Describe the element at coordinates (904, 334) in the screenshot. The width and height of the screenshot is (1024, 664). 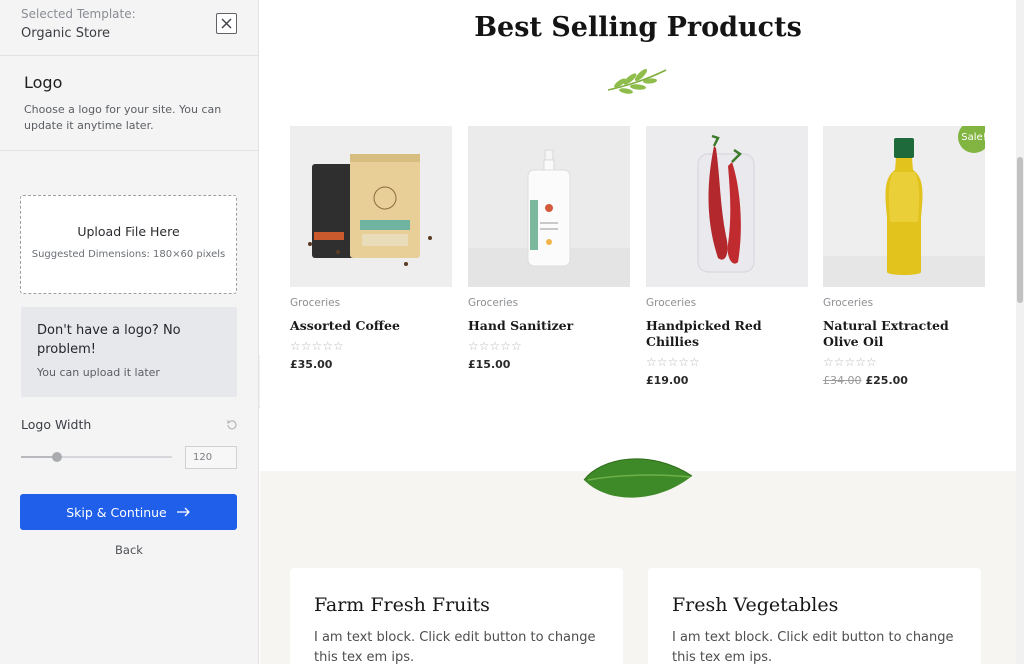
I see `product-name: Natural Extracted Olive Oil` at that location.